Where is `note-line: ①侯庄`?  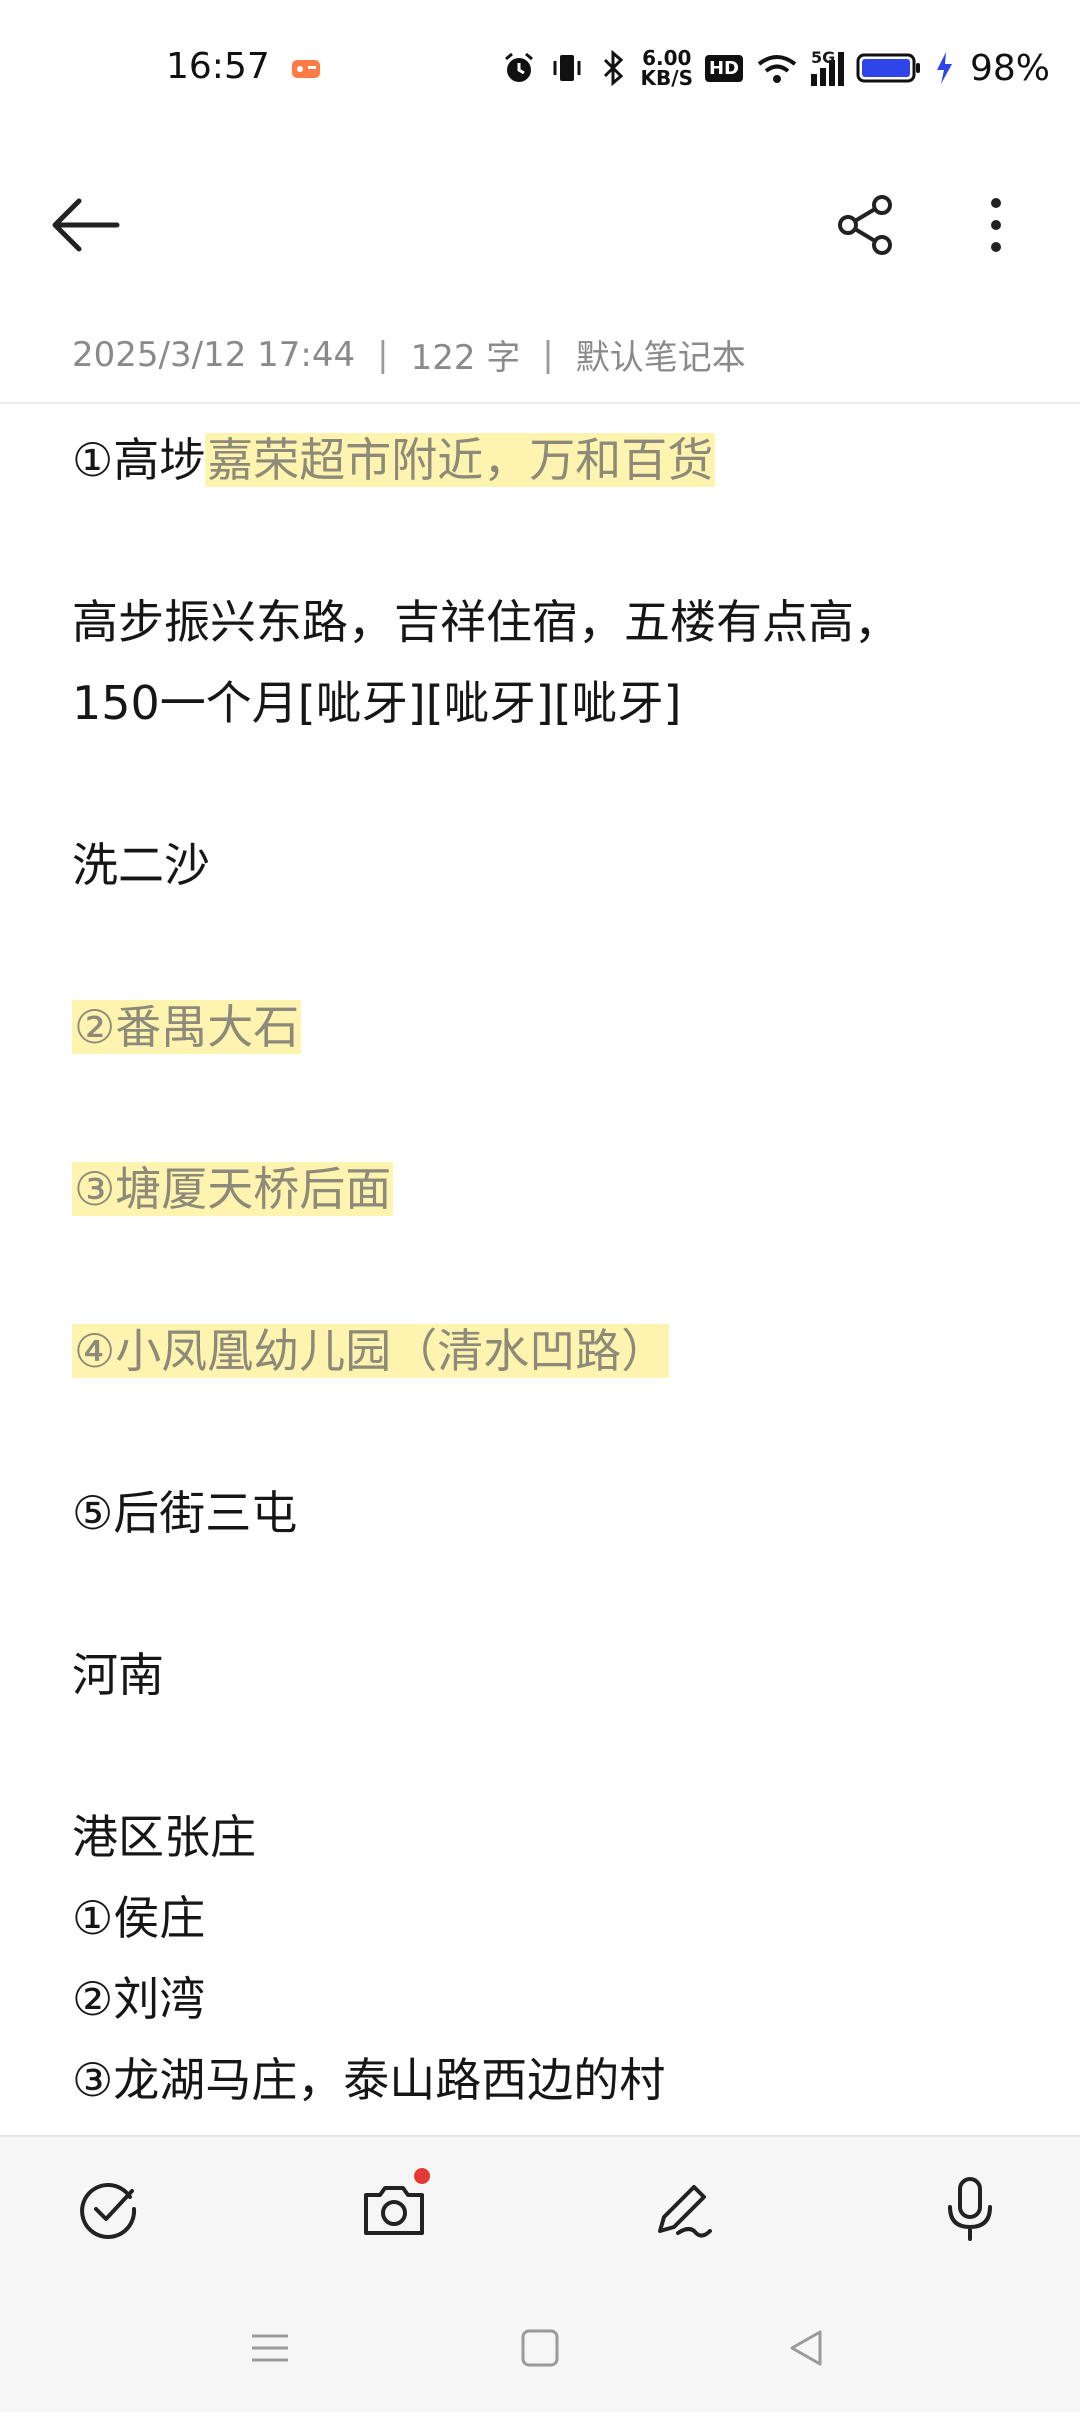 note-line: ①侯庄 is located at coordinates (139, 1918).